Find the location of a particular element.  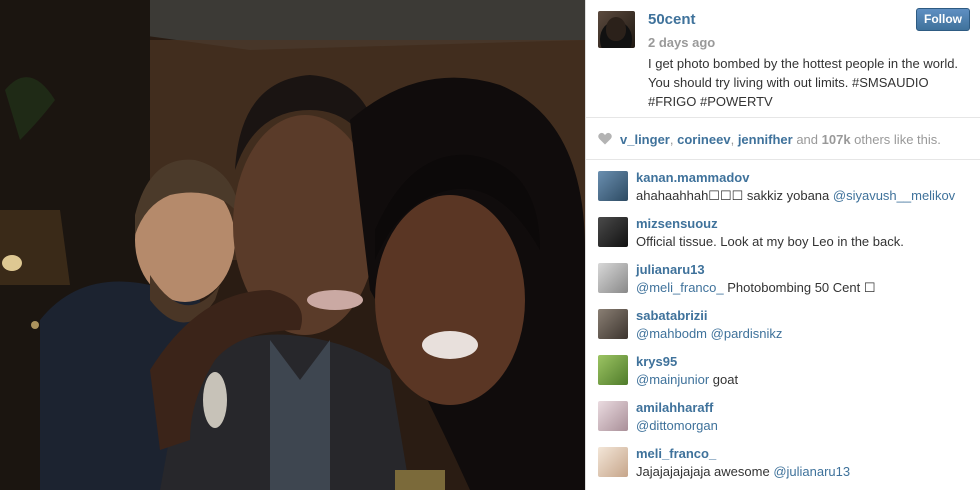

comment-text: Jajajajajajaja awesome @julianaru13 is located at coordinates (743, 471).